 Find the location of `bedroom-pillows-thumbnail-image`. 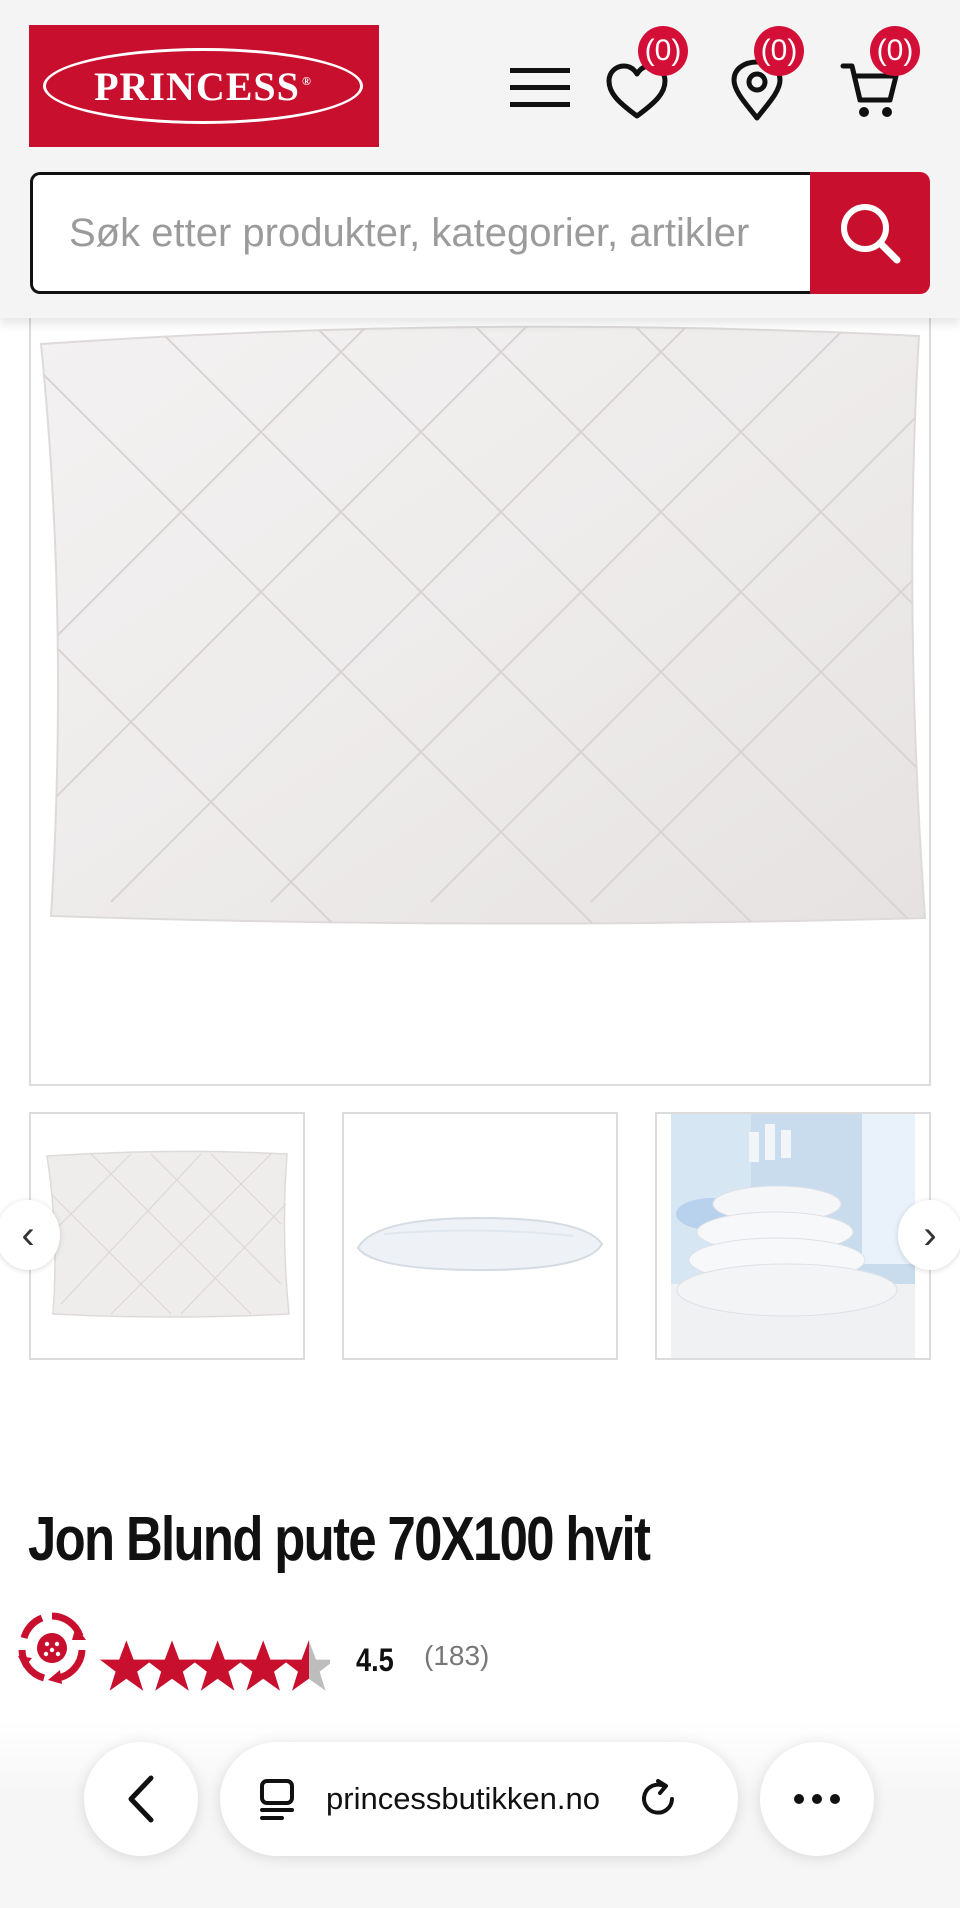

bedroom-pillows-thumbnail-image is located at coordinates (793, 1236).